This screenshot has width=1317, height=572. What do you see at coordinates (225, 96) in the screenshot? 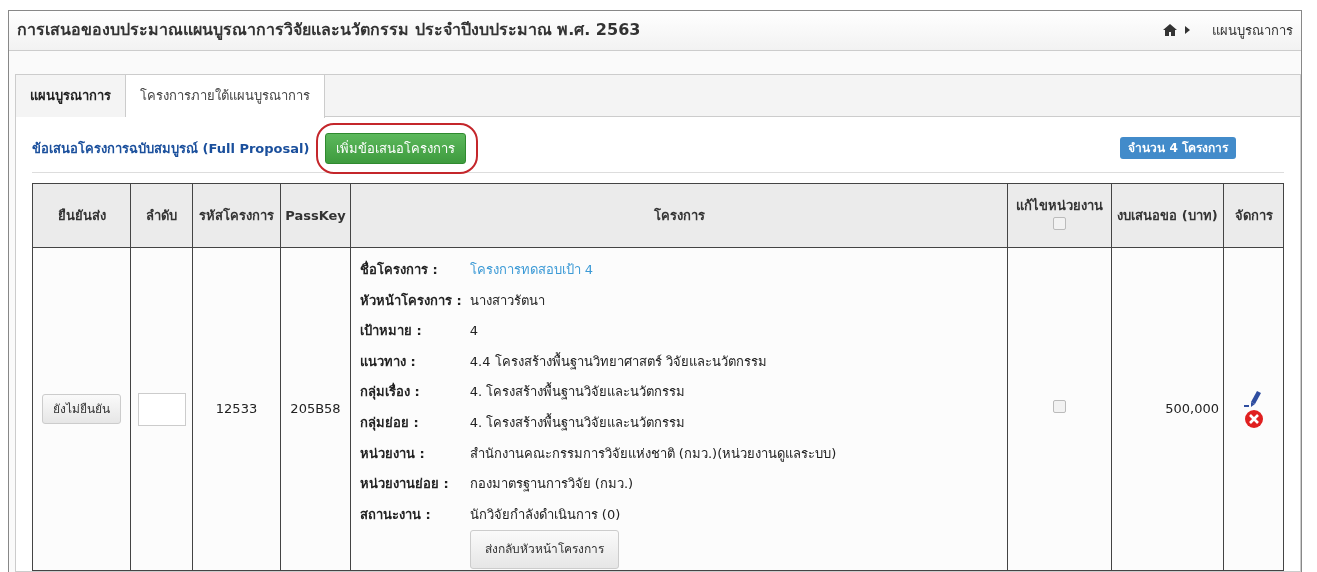
I see `tab: โครงการภายใต้แผนบูรณาการ` at bounding box center [225, 96].